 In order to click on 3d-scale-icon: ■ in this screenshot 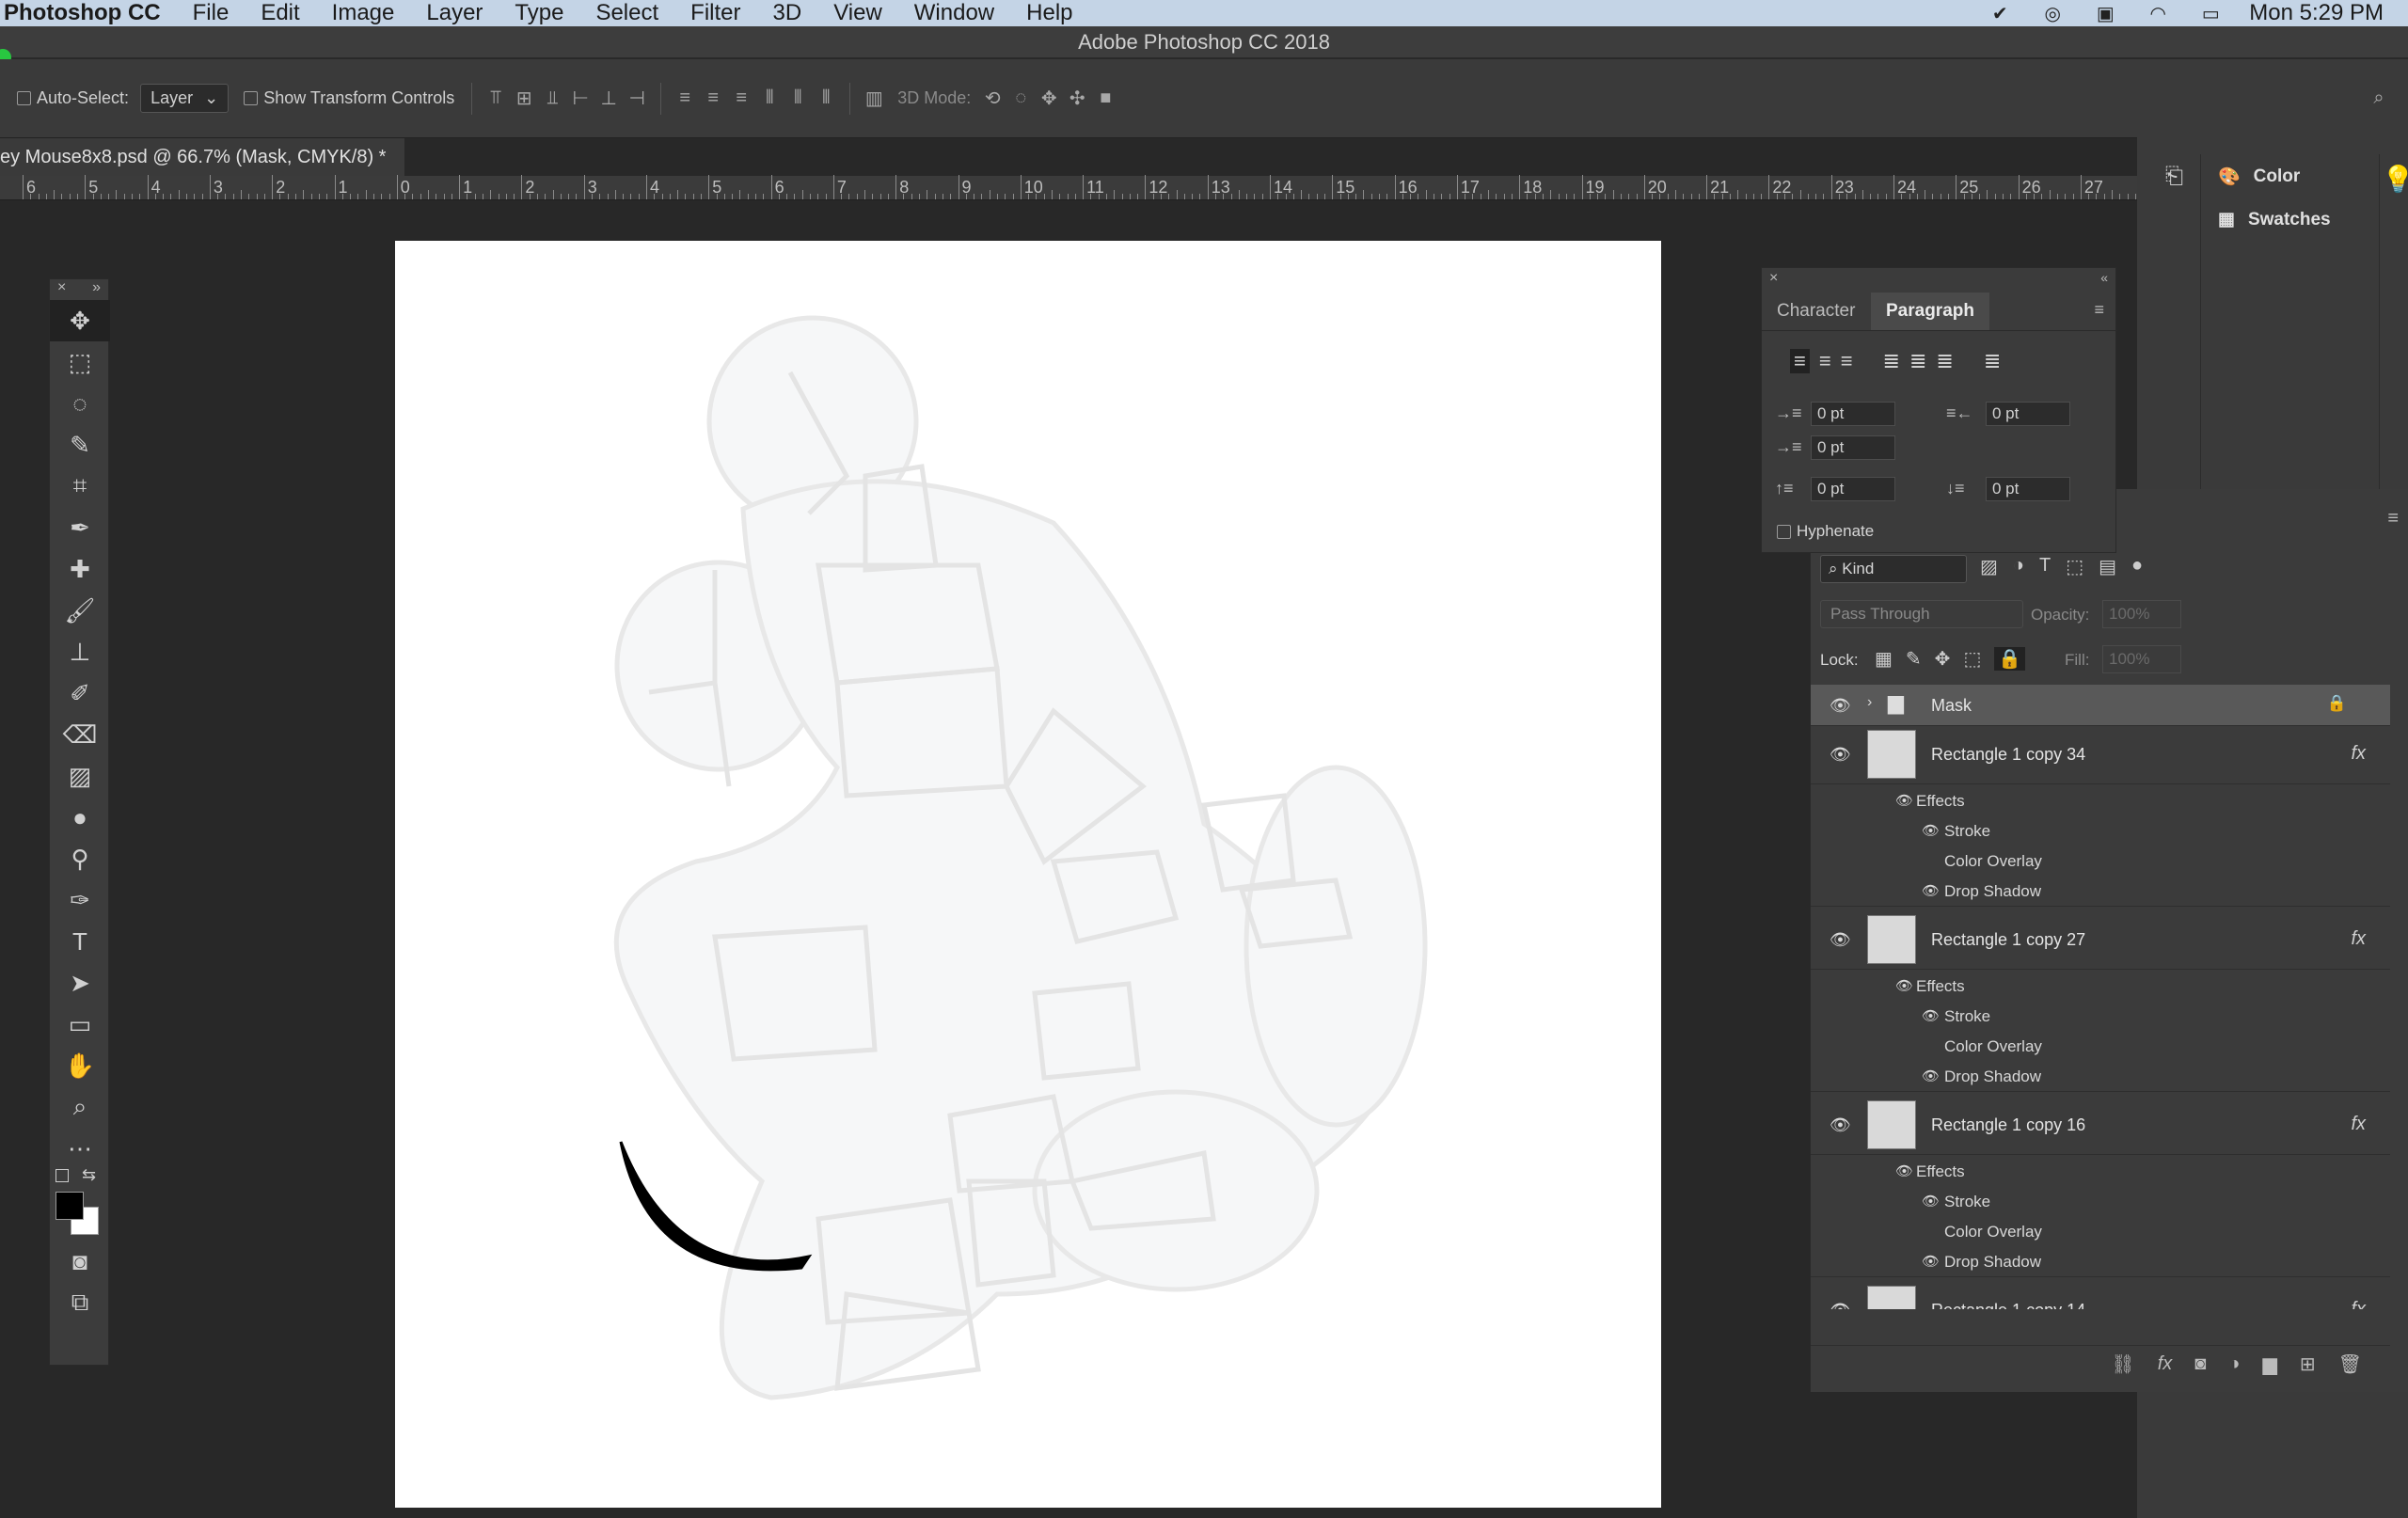, I will do `click(1105, 99)`.